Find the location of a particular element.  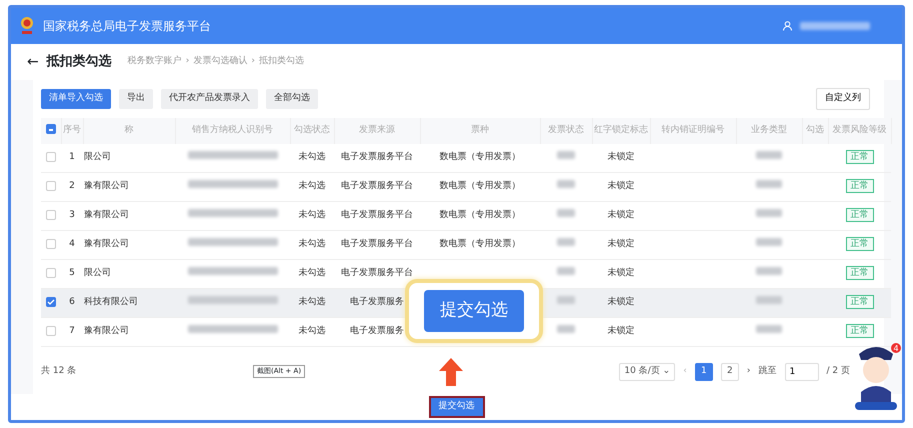

customize-columns-button: 自定义列 is located at coordinates (843, 99).